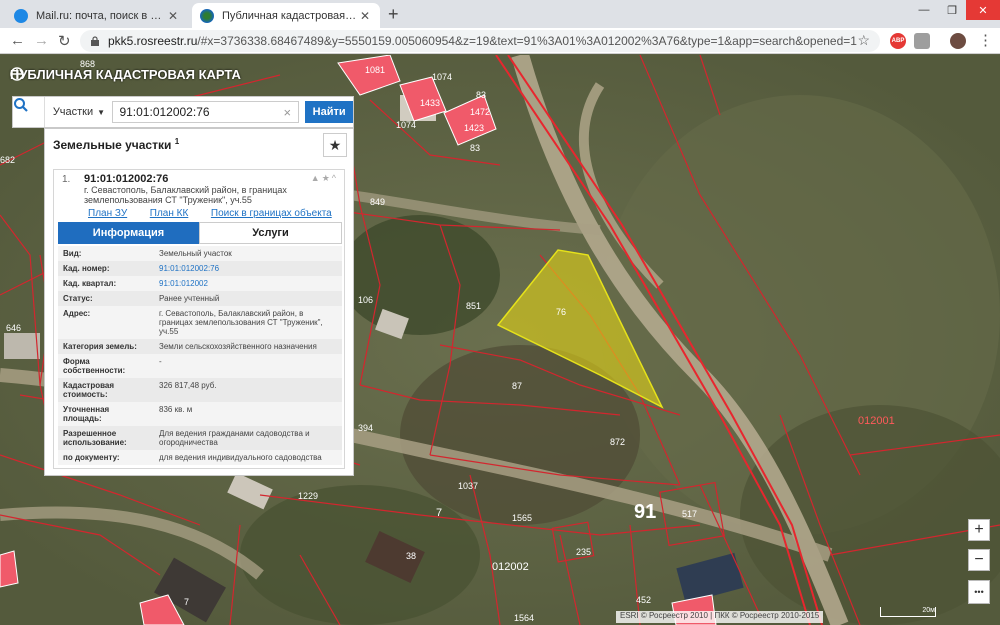 This screenshot has height=625, width=1000. Describe the element at coordinates (17, 40) in the screenshot. I see `back-icon: ←` at that location.